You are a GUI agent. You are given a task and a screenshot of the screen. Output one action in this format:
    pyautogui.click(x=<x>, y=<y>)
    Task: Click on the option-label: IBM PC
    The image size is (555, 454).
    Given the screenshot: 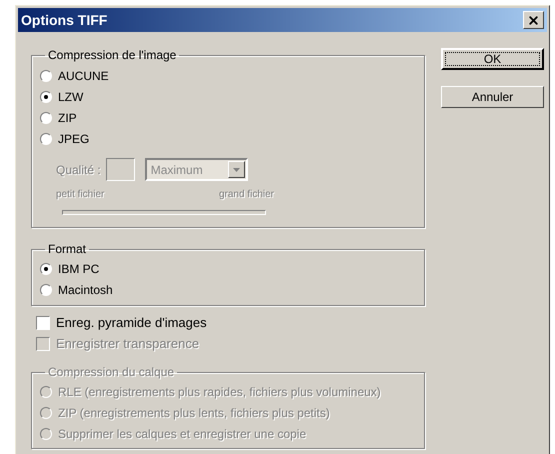 What is the action you would take?
    pyautogui.click(x=79, y=269)
    